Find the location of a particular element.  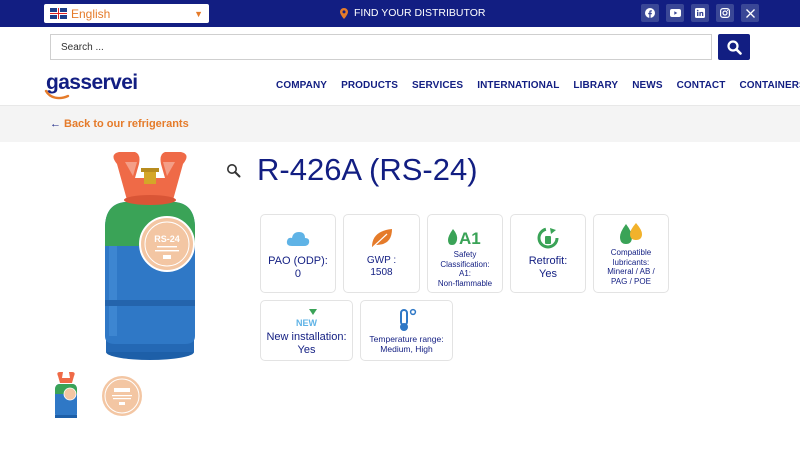

gasservei-logo: gasservei is located at coordinates (99, 86).